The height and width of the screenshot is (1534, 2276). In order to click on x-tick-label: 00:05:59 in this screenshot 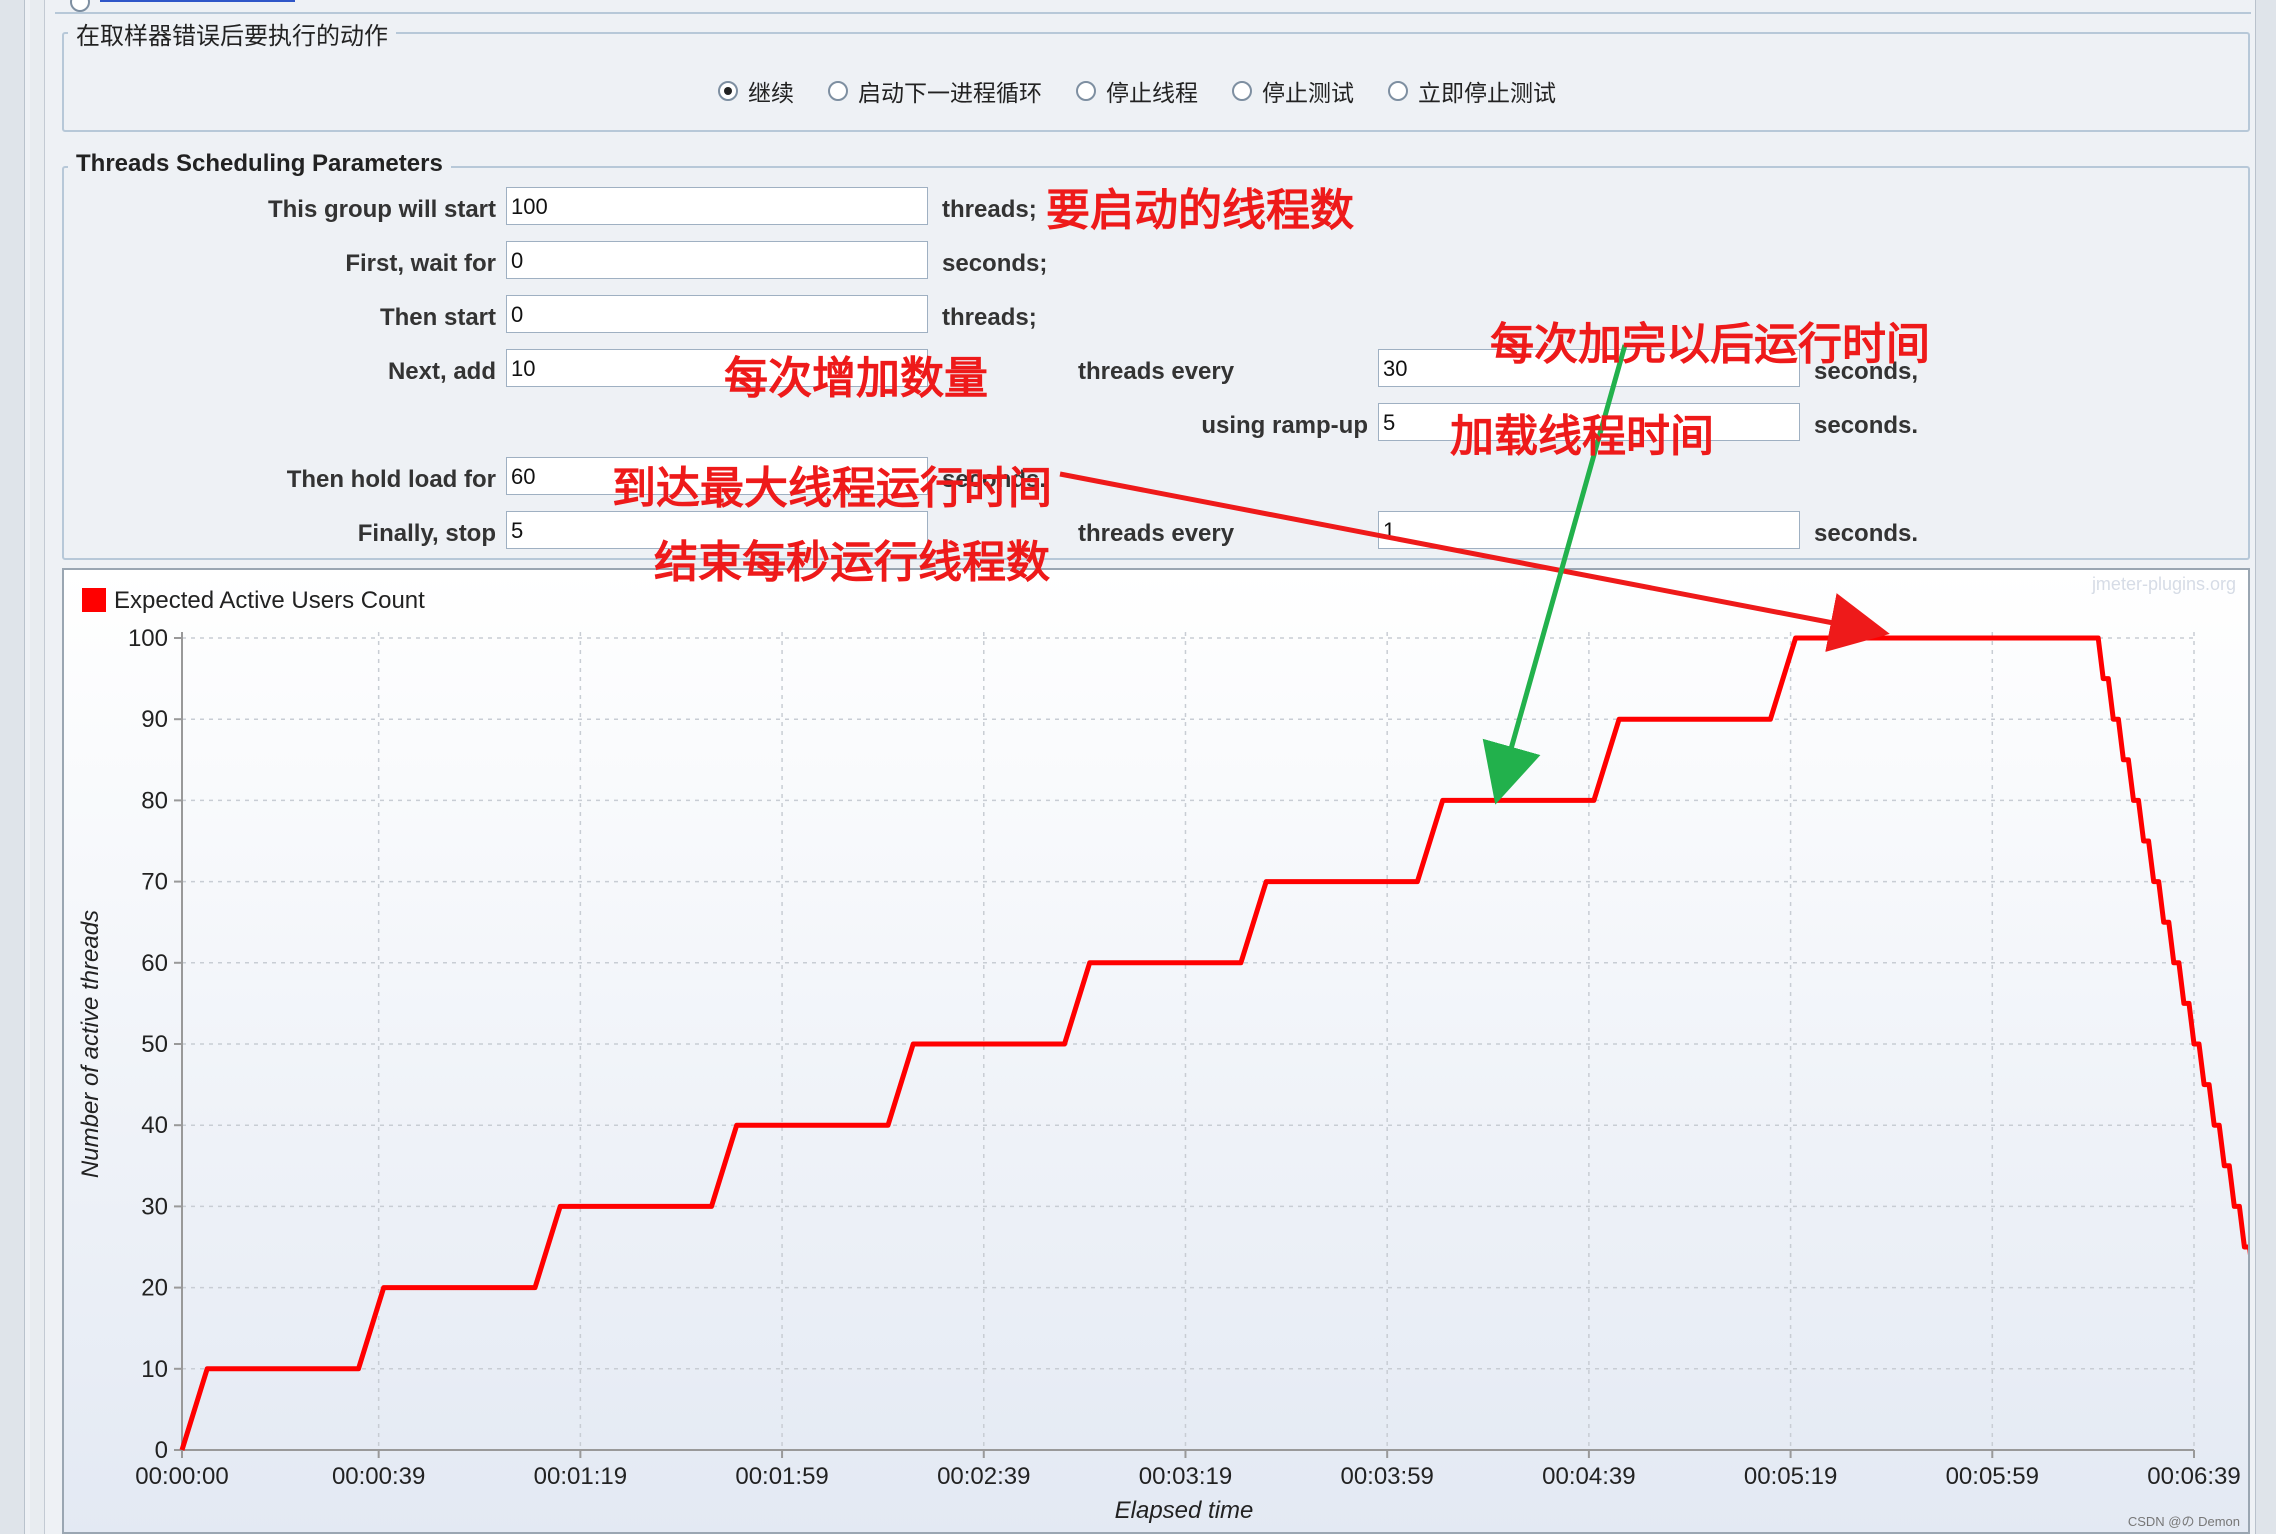, I will do `click(1992, 1476)`.